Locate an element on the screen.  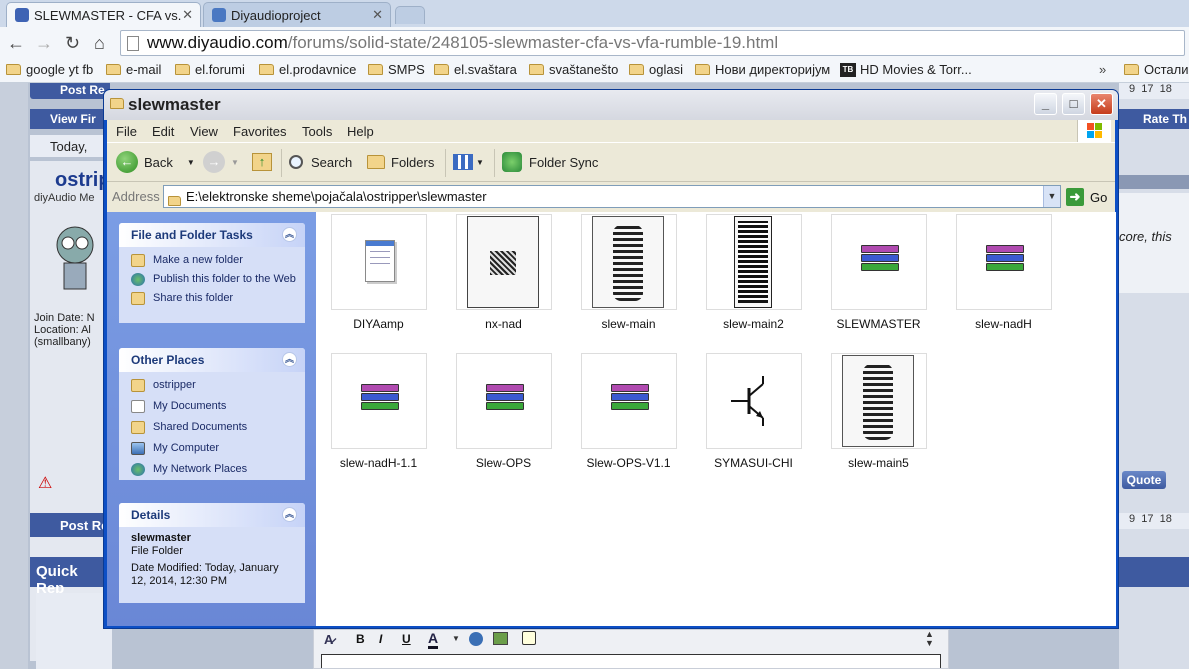
file-name: slew-nadH-1.1 is located at coordinates (378, 463).